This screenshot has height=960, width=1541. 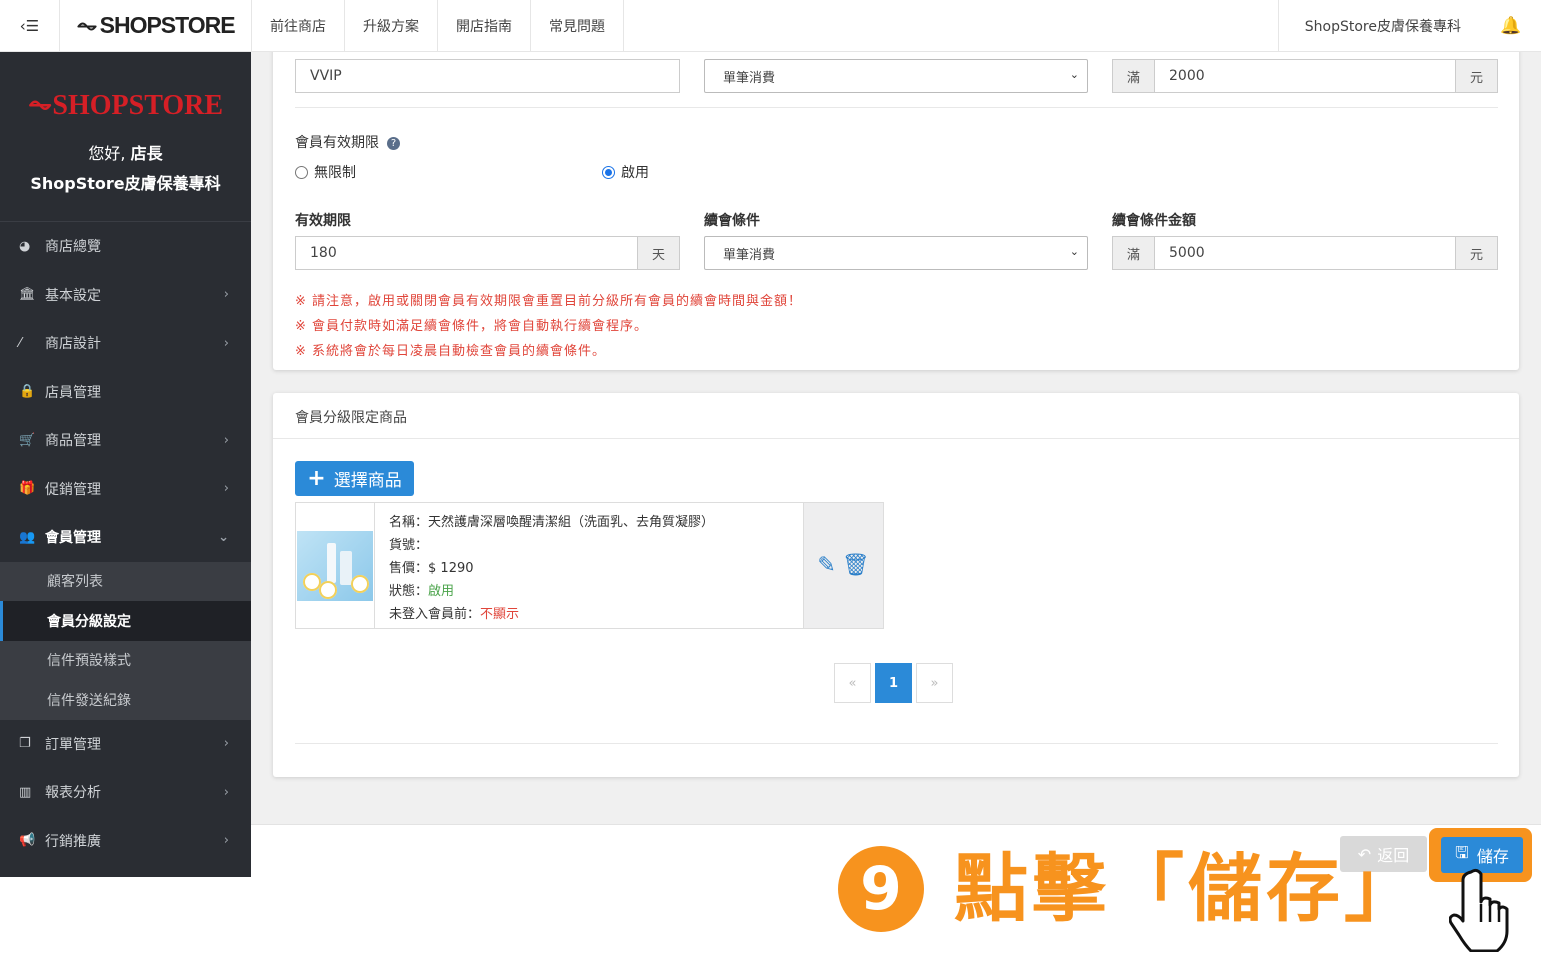 I want to click on renew-condition-select: 單筆消費 ⌄, so click(x=896, y=253).